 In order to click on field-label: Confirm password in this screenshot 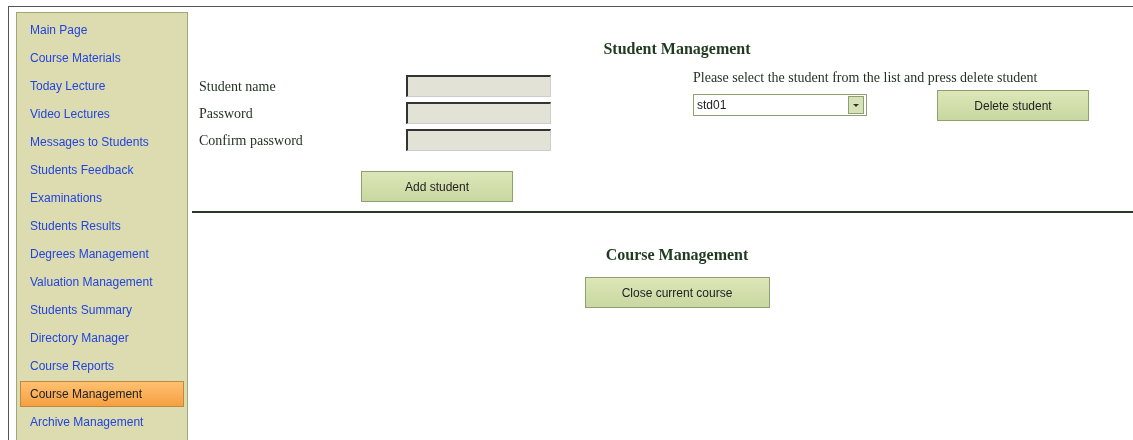, I will do `click(251, 140)`.